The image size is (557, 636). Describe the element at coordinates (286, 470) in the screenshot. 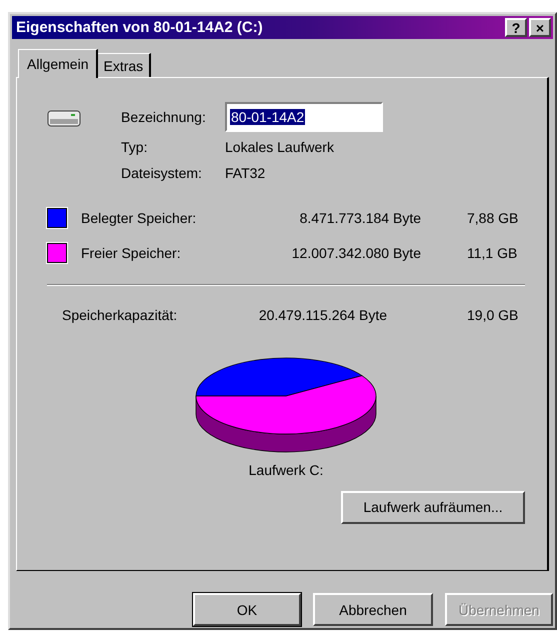

I see `drive-caption: Laufwerk C:` at that location.